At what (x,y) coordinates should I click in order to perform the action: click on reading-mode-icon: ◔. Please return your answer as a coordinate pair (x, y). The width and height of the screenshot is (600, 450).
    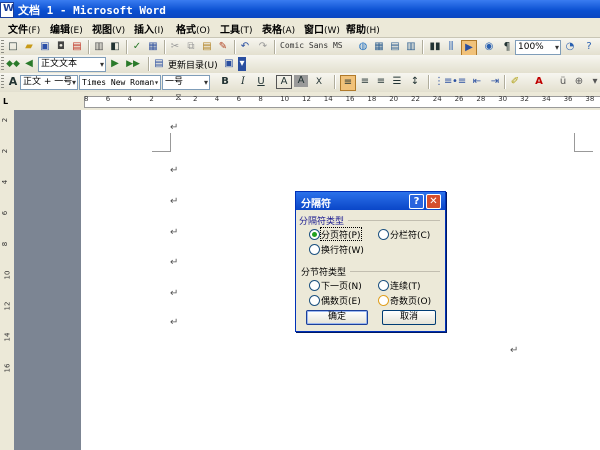
    Looking at the image, I should click on (570, 47).